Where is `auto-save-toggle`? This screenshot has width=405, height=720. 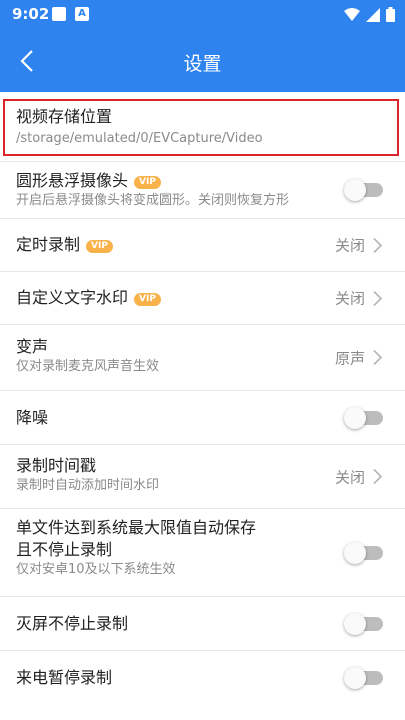
auto-save-toggle is located at coordinates (363, 552).